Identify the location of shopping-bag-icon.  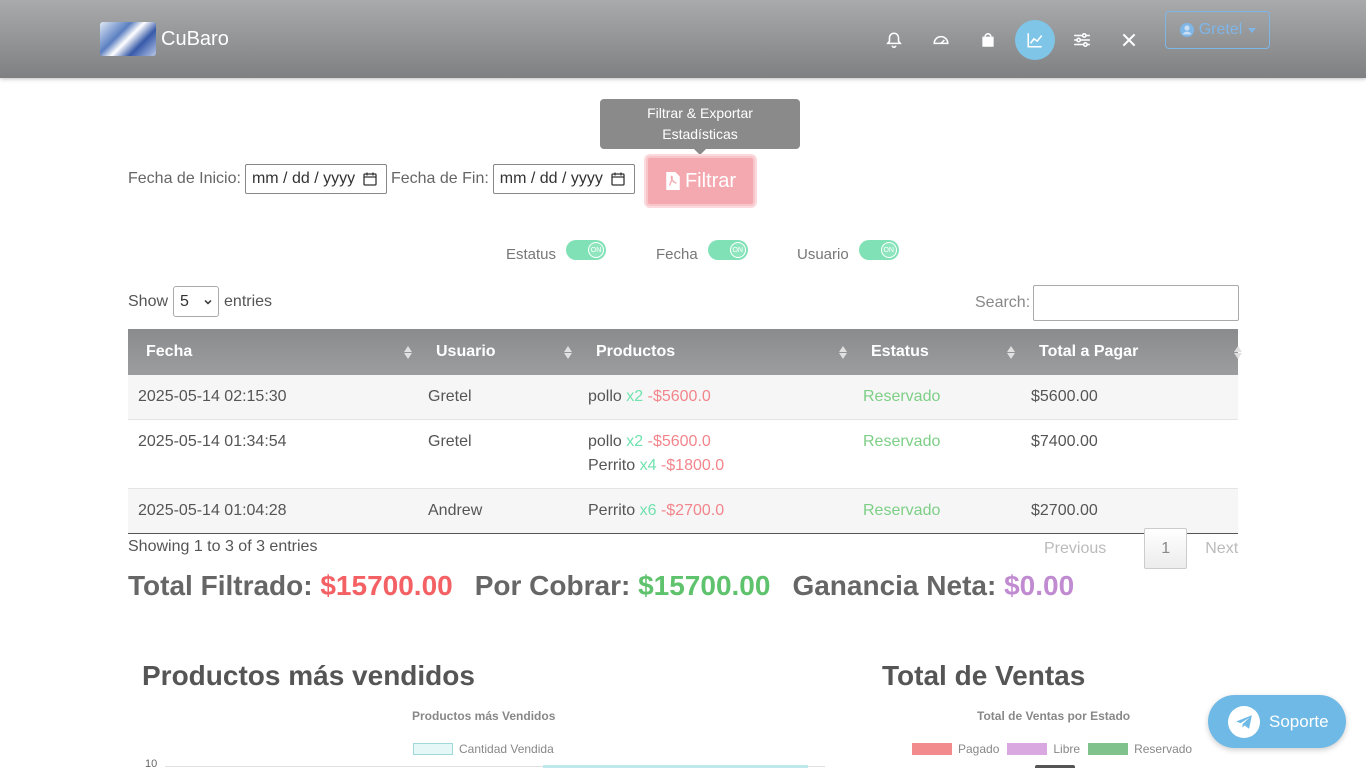
(988, 40).